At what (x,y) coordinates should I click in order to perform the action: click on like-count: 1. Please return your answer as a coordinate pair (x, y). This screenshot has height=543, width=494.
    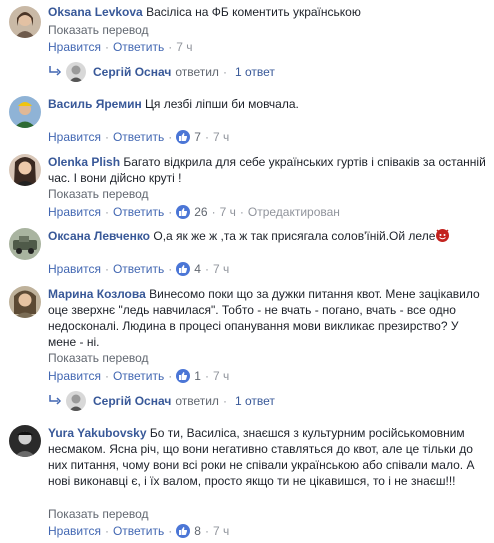
    Looking at the image, I should click on (188, 376).